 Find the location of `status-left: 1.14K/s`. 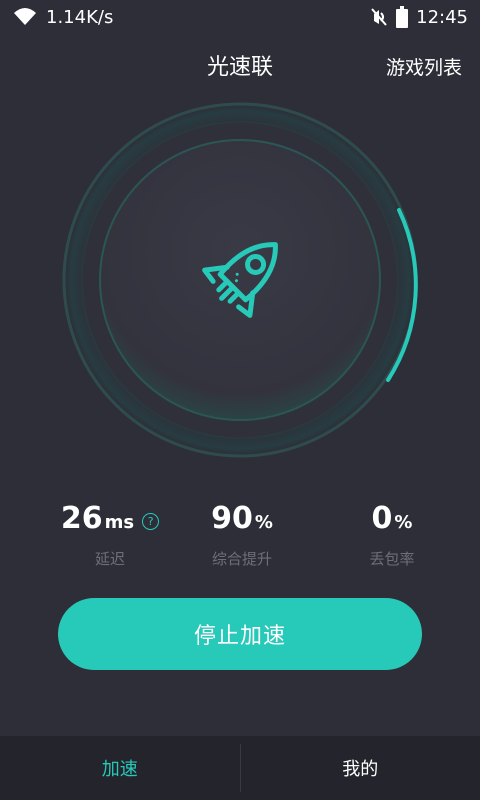

status-left: 1.14K/s is located at coordinates (62, 17).